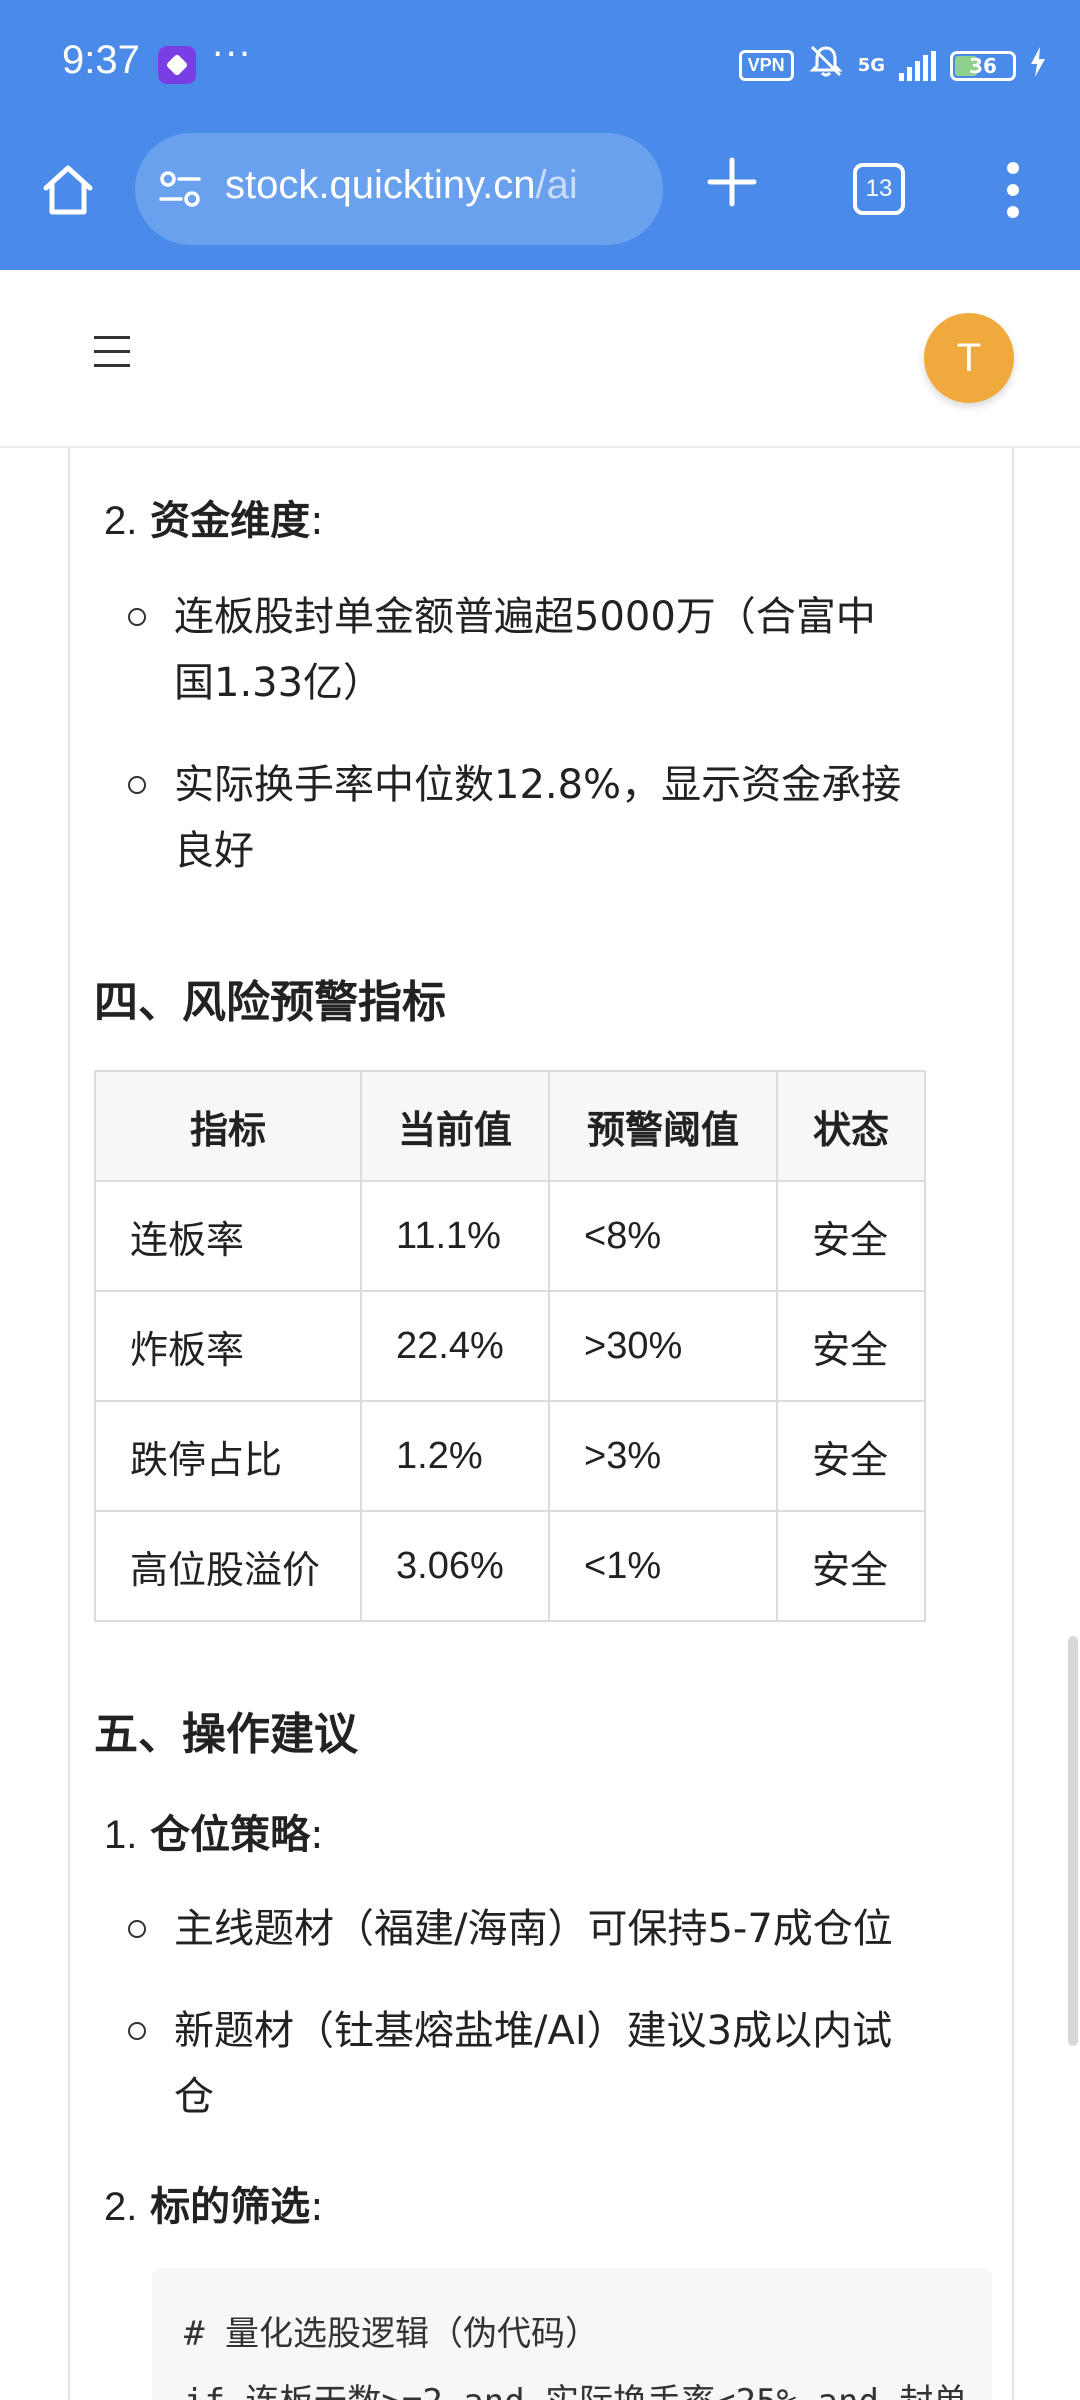  I want to click on table-cell: 炸板率, so click(228, 1346).